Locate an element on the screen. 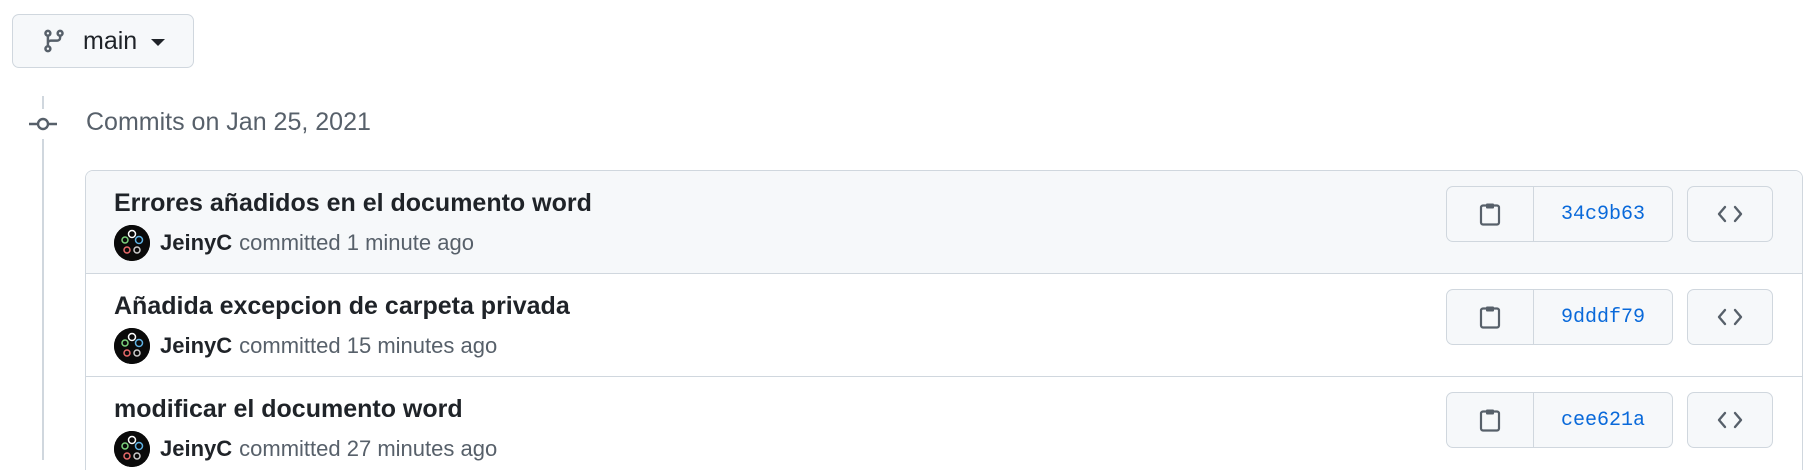 The height and width of the screenshot is (470, 1820). sha-button-group: 34c9b63 is located at coordinates (1559, 214).